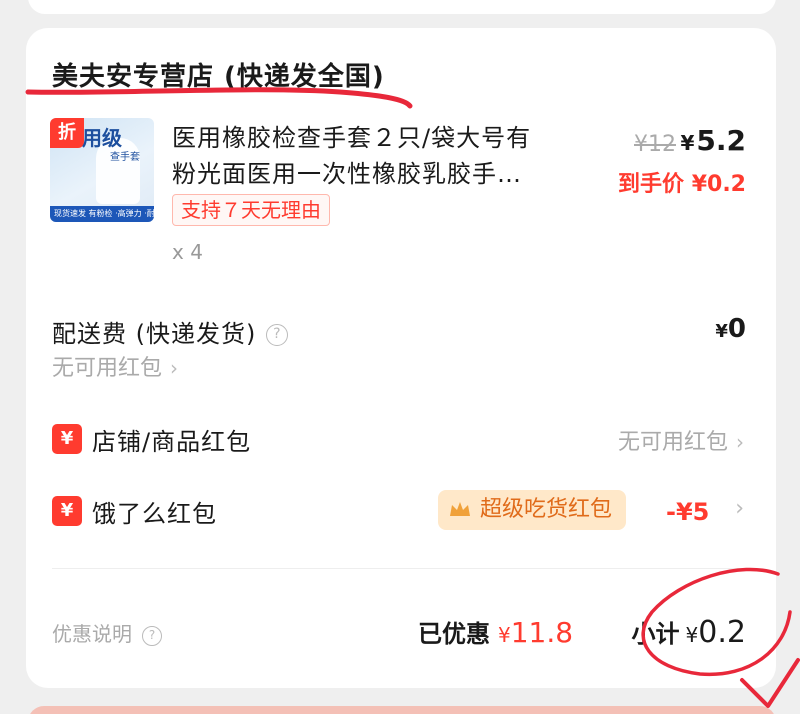 This screenshot has height=714, width=800. I want to click on saved-value: ¥11.8, so click(535, 632).